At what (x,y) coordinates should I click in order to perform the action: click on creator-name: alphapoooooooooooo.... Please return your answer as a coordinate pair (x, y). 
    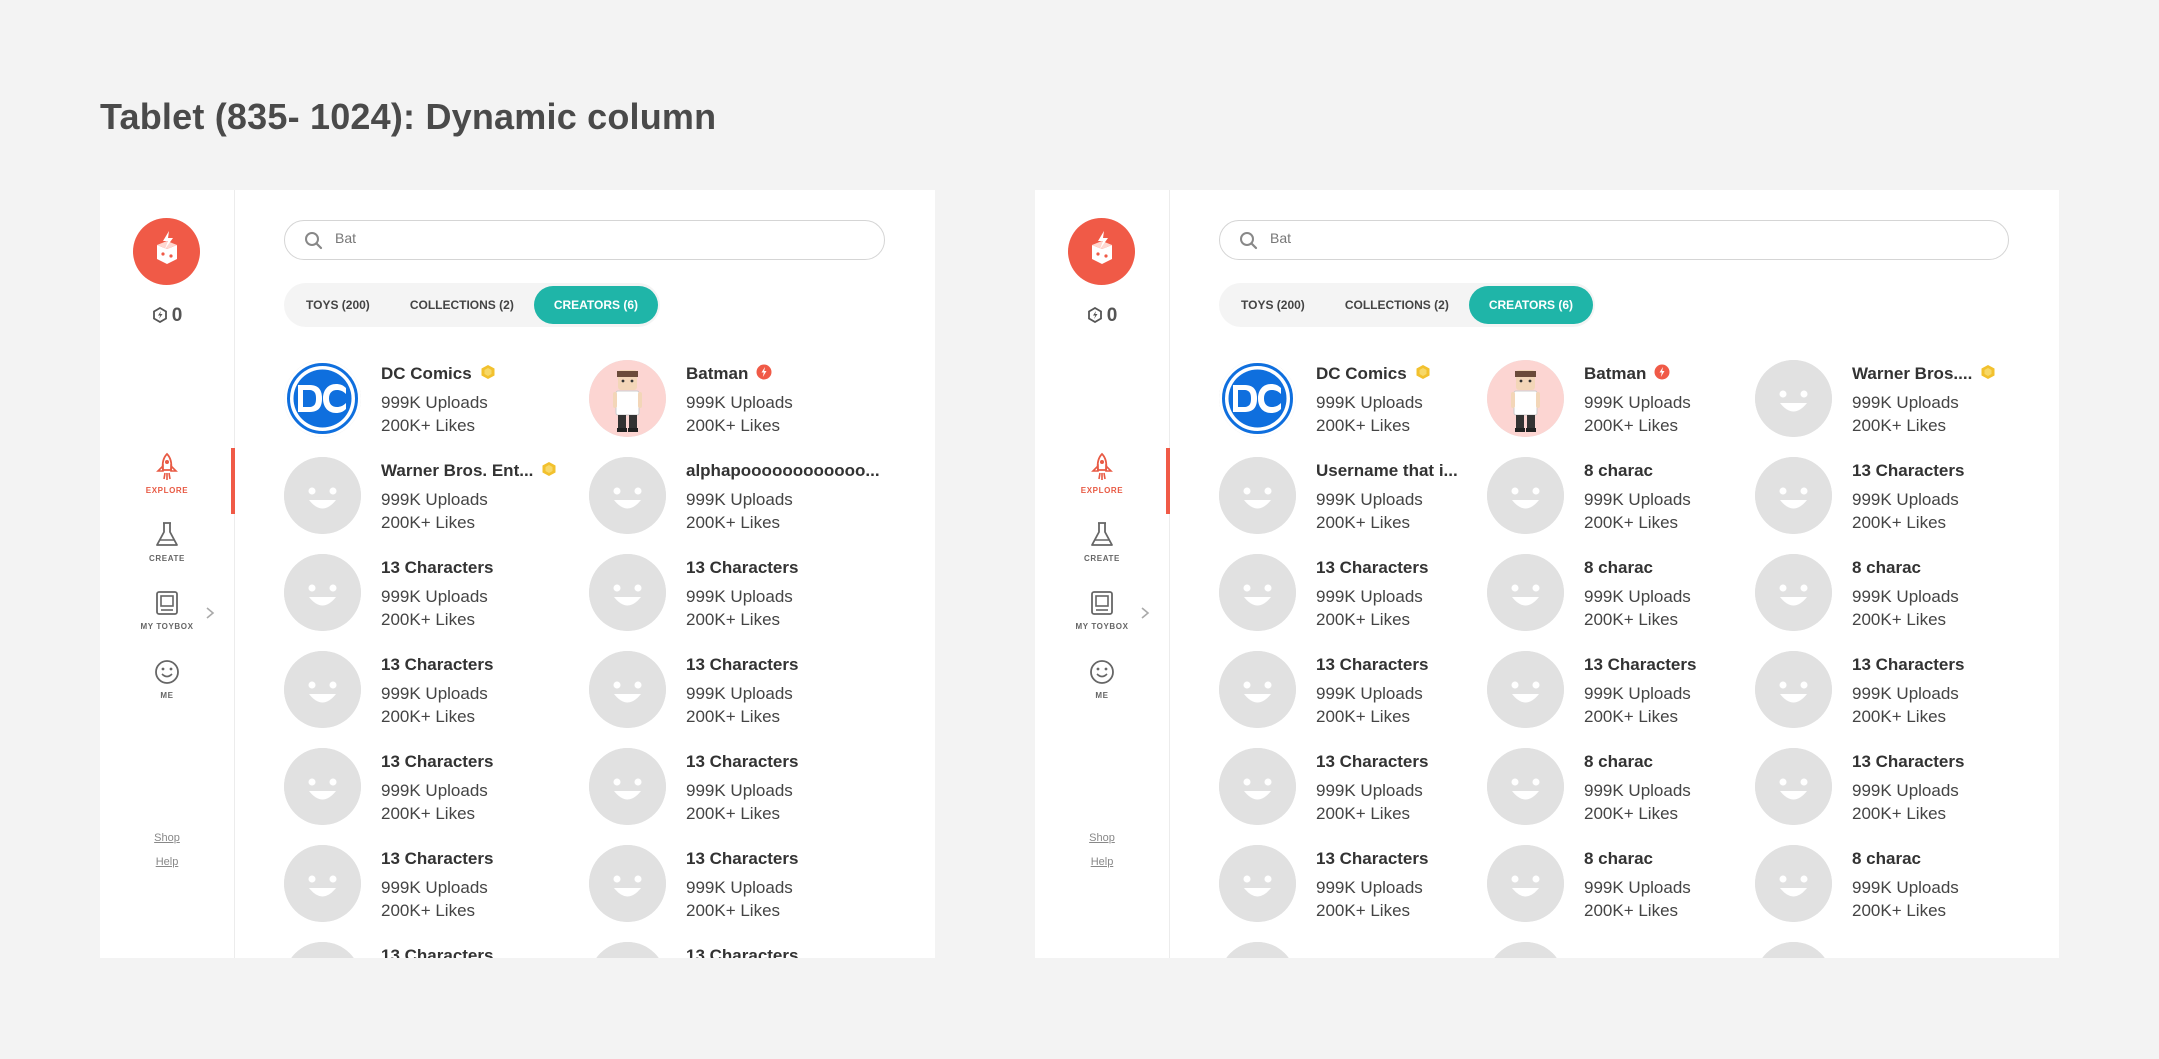
    Looking at the image, I should click on (783, 471).